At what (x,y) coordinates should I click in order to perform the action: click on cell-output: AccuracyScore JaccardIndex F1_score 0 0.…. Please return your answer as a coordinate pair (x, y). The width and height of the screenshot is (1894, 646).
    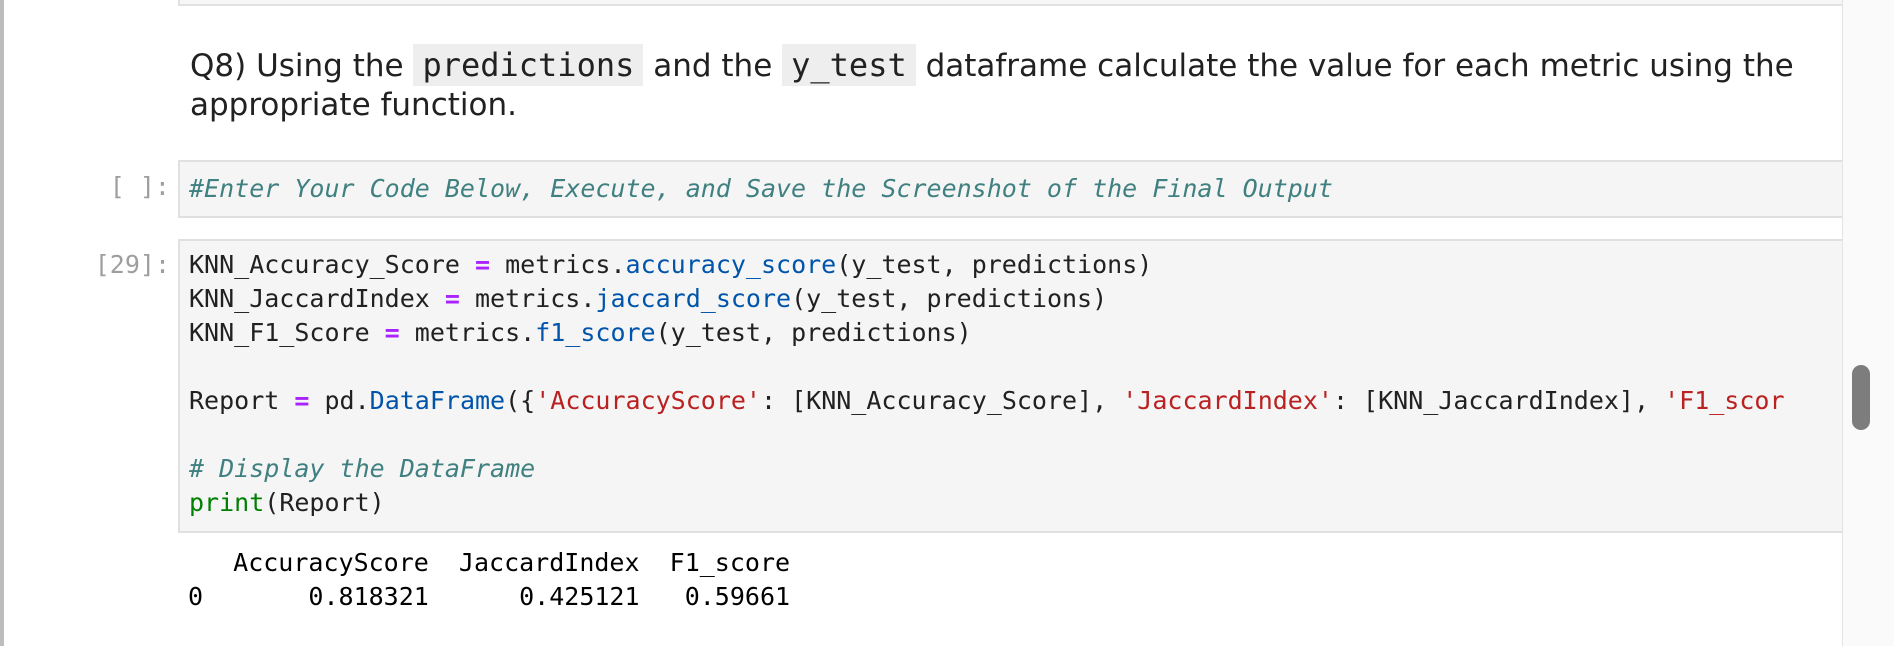
    Looking at the image, I should click on (489, 580).